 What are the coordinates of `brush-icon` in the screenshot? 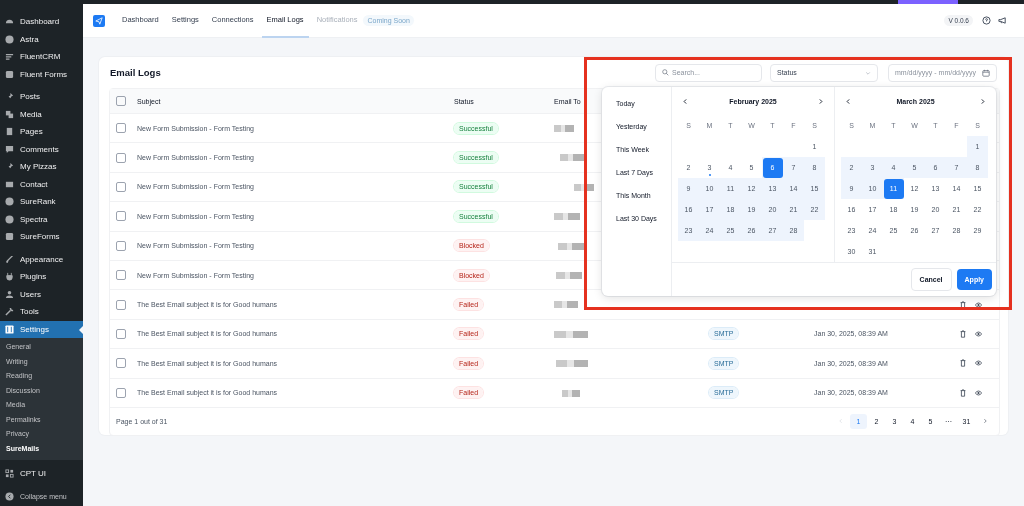 It's located at (9, 259).